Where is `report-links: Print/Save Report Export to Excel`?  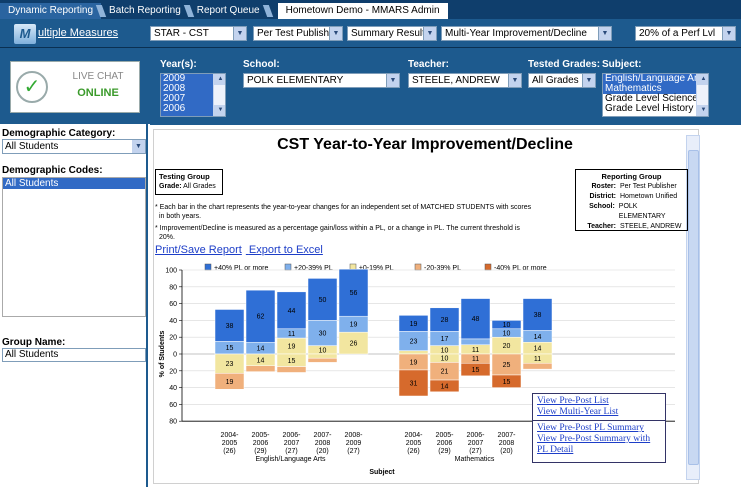 report-links: Print/Save Report Export to Excel is located at coordinates (241, 250).